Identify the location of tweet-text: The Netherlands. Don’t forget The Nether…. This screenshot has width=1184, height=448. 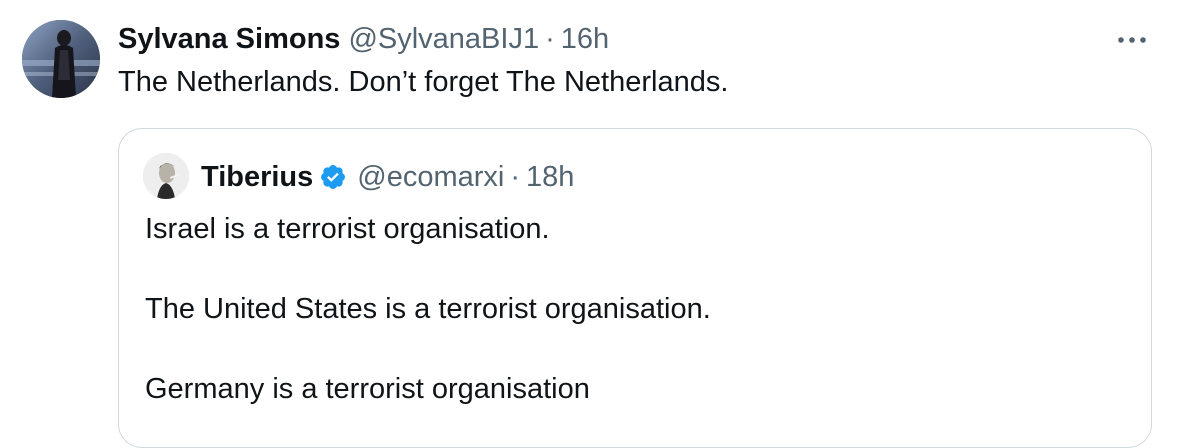
(423, 82).